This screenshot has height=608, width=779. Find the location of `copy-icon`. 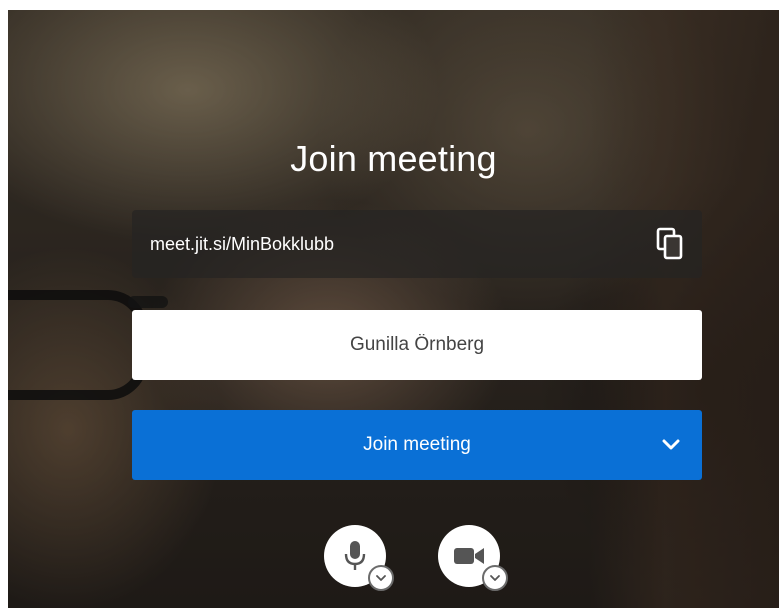

copy-icon is located at coordinates (670, 244).